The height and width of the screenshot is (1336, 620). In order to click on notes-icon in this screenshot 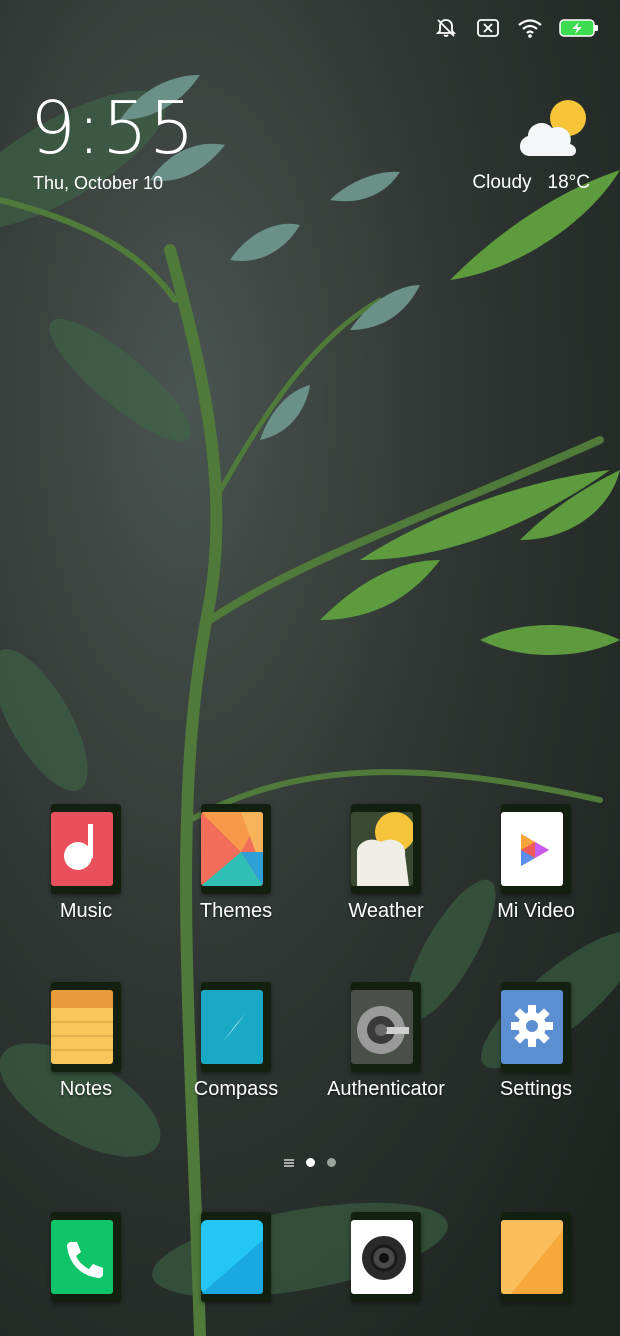, I will do `click(82, 1027)`.